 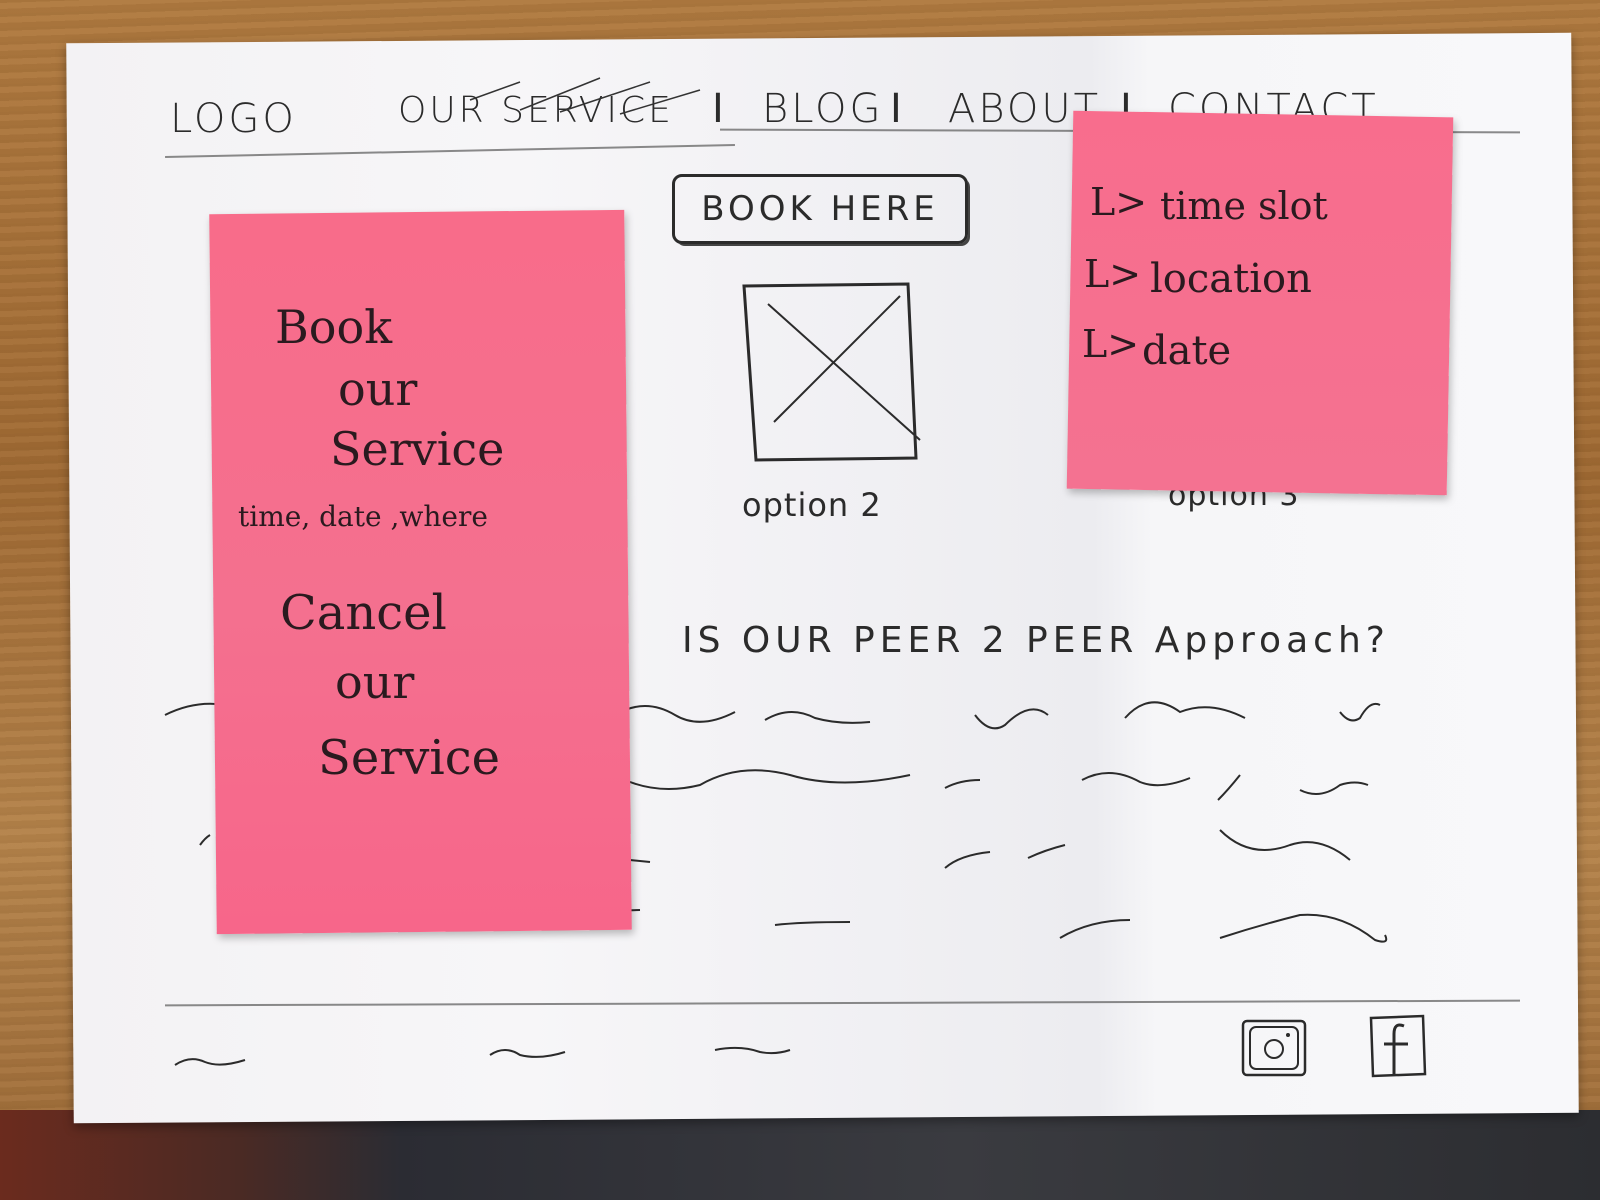 What do you see at coordinates (831, 372) in the screenshot?
I see `image-placeholder` at bounding box center [831, 372].